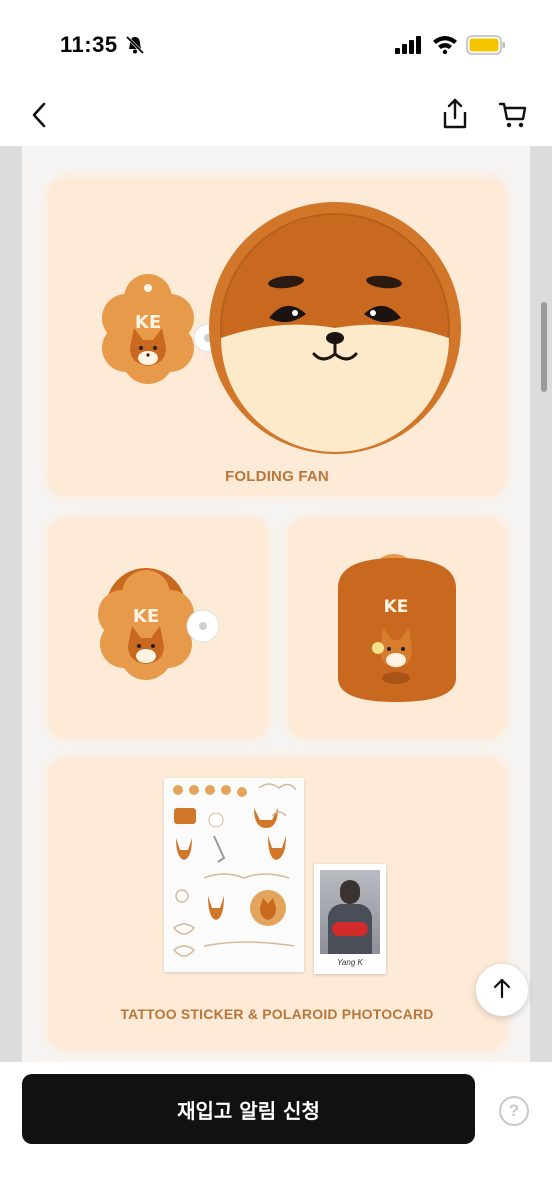 The height and width of the screenshot is (1200, 552). Describe the element at coordinates (350, 912) in the screenshot. I see `polaroid-photo` at that location.